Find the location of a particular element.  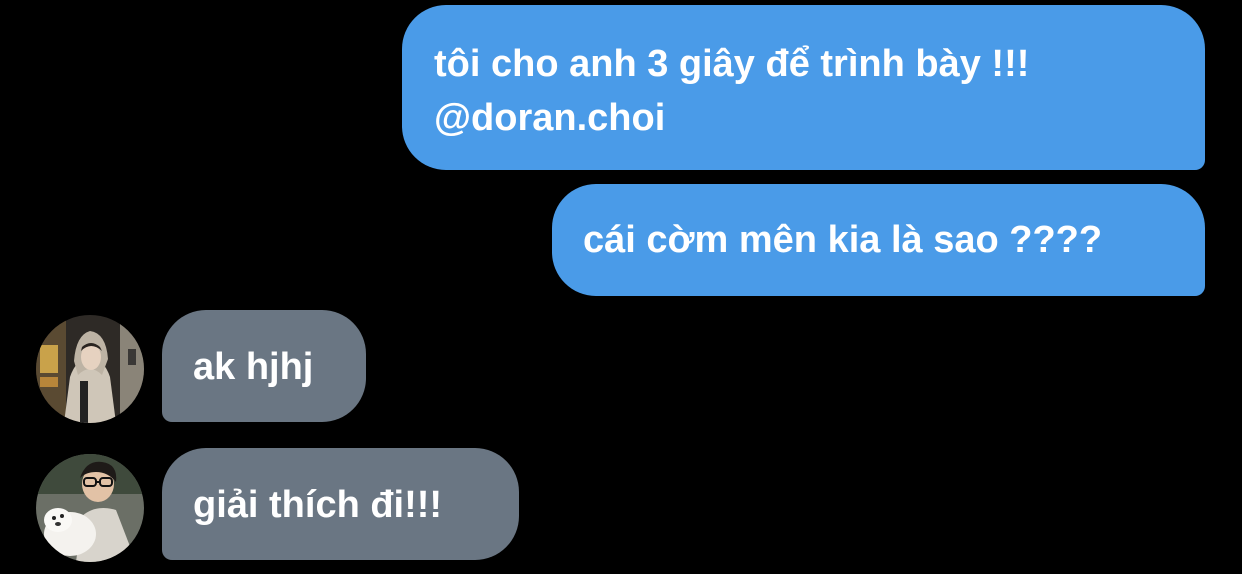

message-text: tôi cho anh 3 giây để trình bày !!! is located at coordinates (732, 64).